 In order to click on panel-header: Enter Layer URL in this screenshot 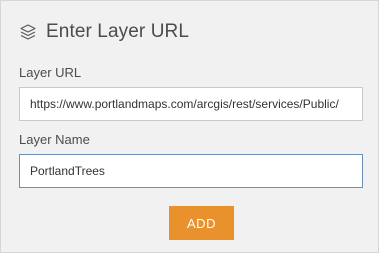, I will do `click(104, 32)`.